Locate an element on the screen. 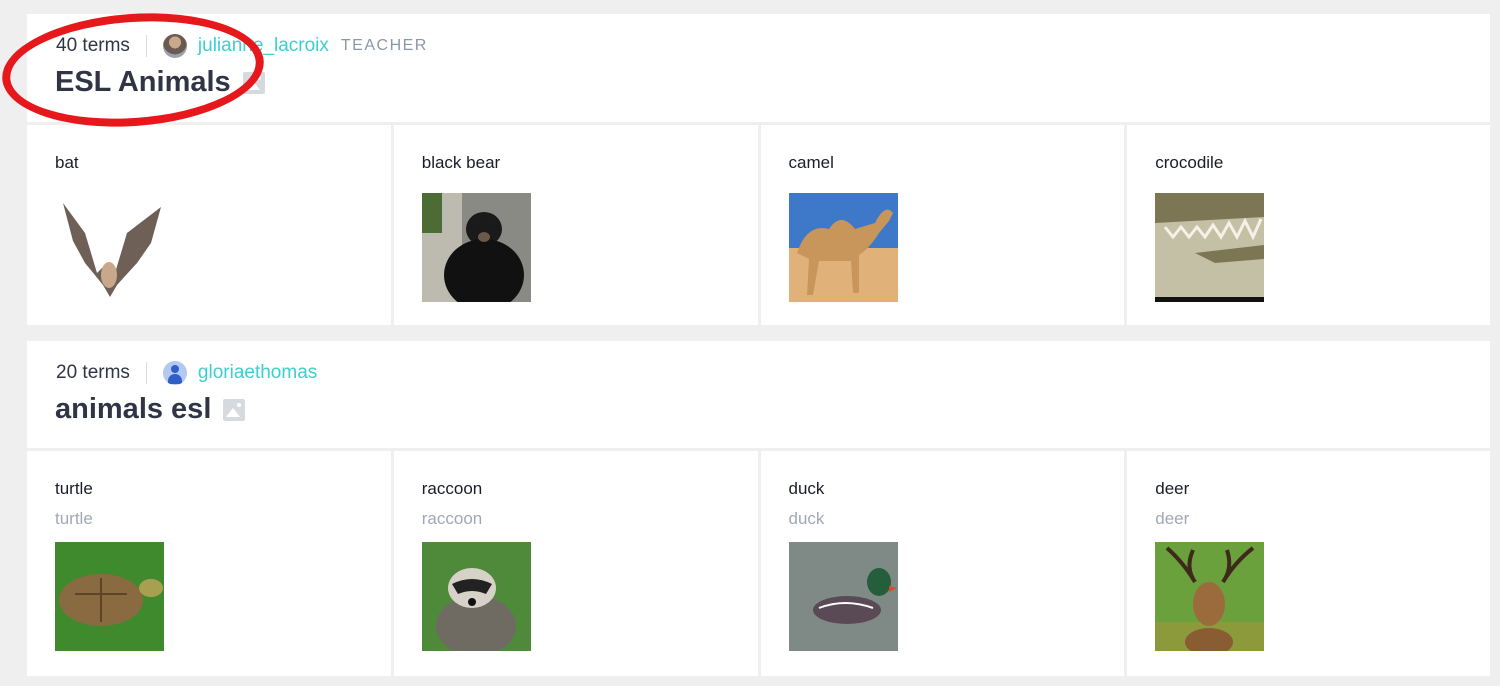  turtle-image is located at coordinates (109, 596).